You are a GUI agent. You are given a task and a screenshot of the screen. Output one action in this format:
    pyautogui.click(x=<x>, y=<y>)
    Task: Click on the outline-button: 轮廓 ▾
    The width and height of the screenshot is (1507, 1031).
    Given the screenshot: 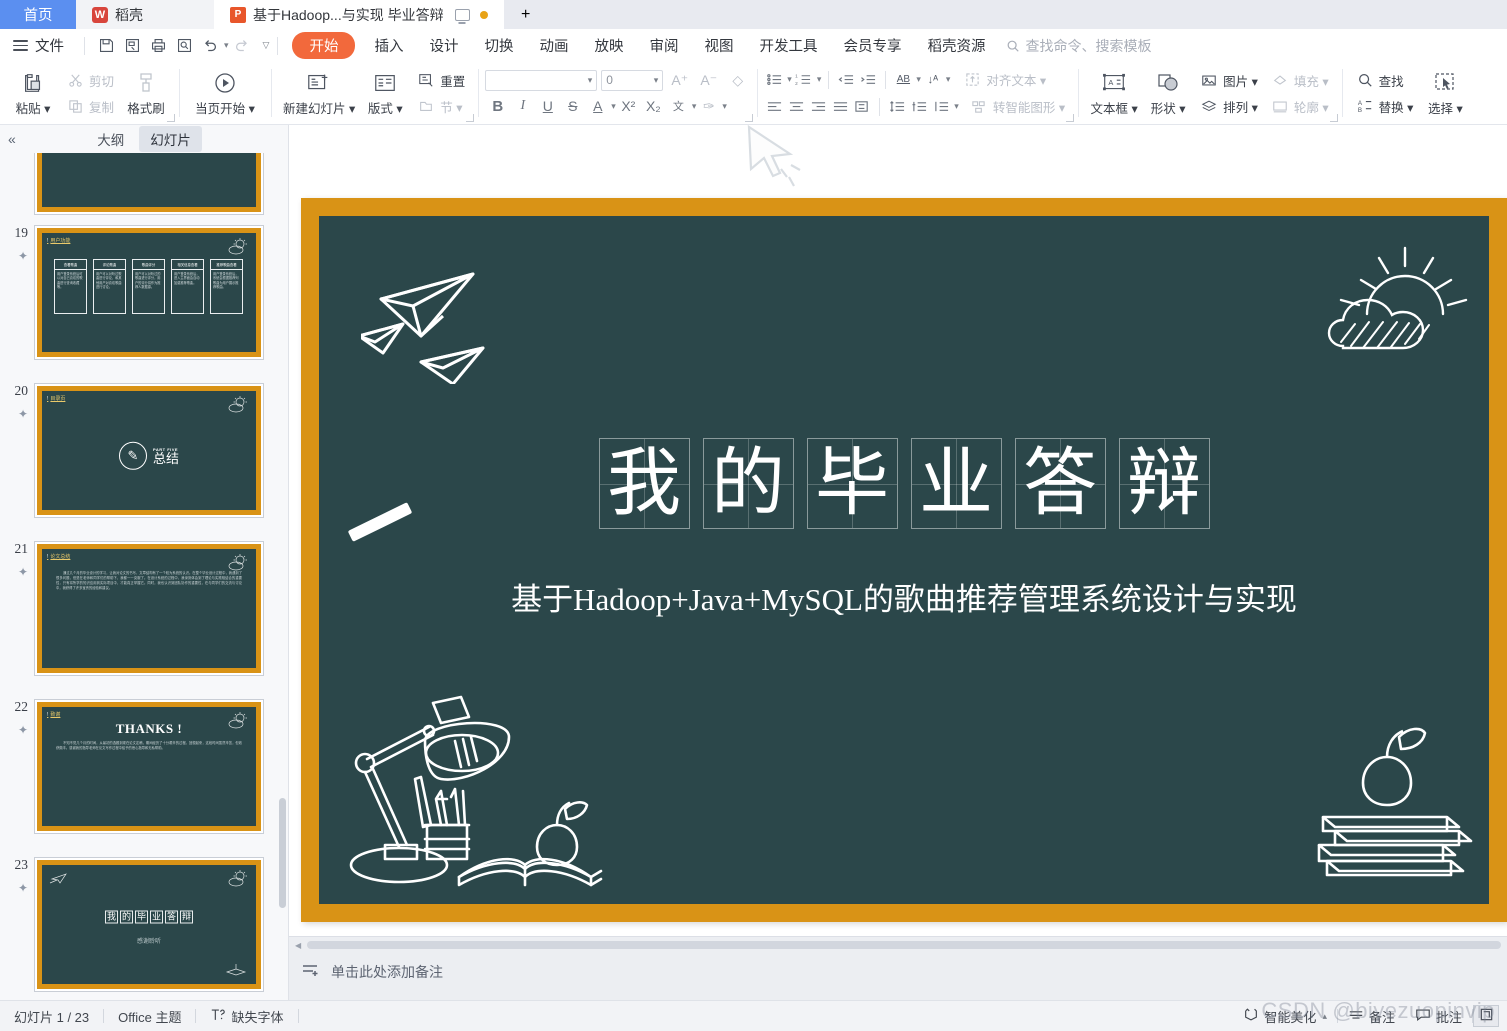 What is the action you would take?
    pyautogui.click(x=1299, y=106)
    